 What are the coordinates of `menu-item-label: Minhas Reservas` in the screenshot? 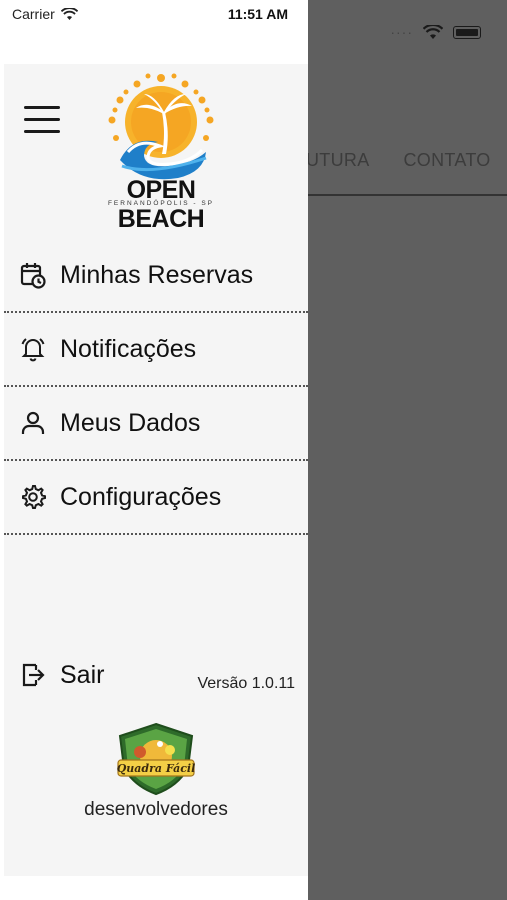 It's located at (157, 274).